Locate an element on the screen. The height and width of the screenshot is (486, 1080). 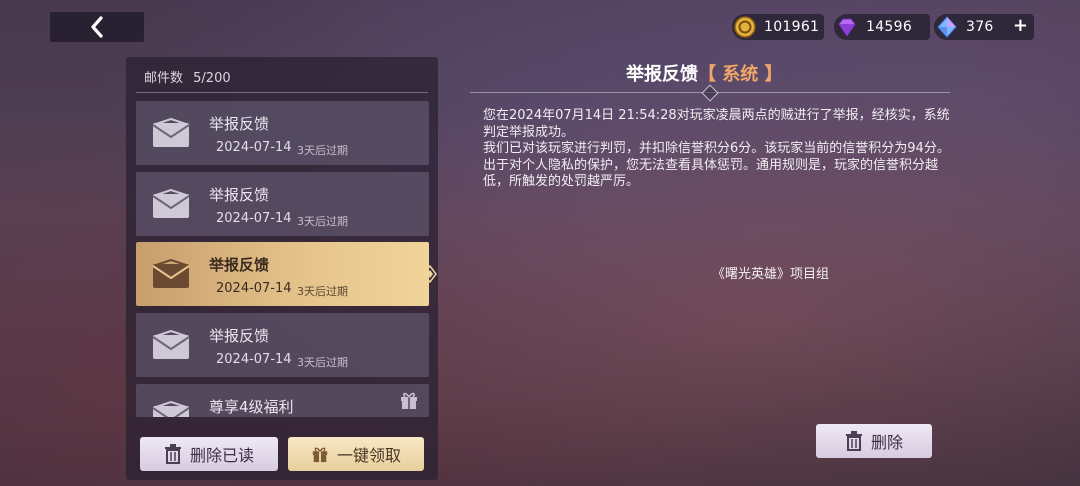
chevron-left-icon is located at coordinates (97, 27).